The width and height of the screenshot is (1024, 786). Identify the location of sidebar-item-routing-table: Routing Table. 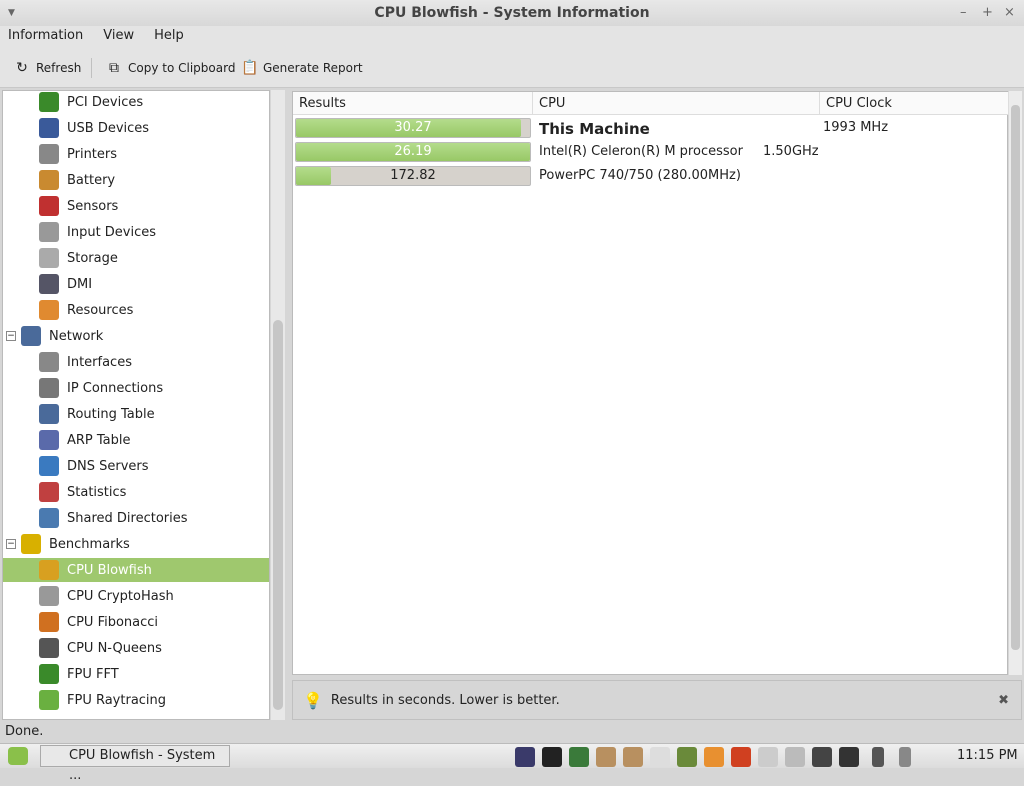
(136, 414).